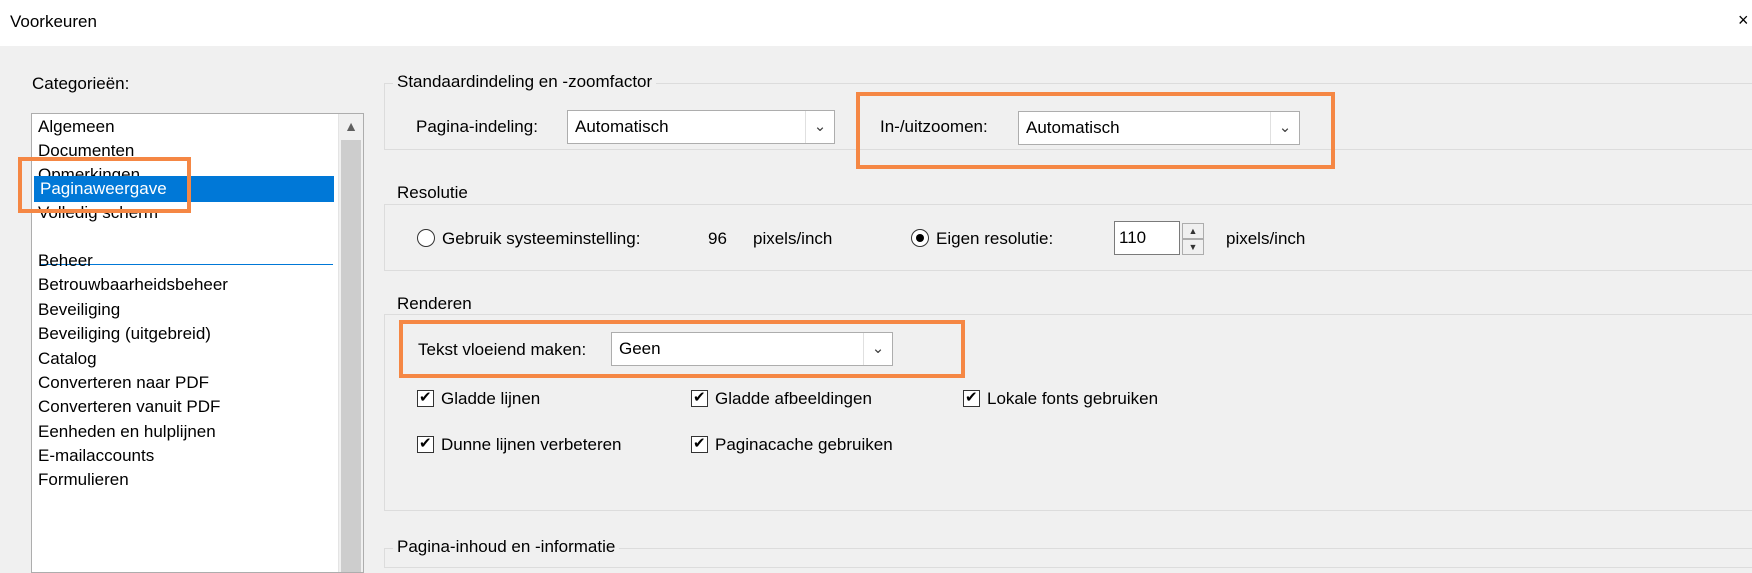  I want to click on page-layout-value: Automatisch, so click(622, 126).